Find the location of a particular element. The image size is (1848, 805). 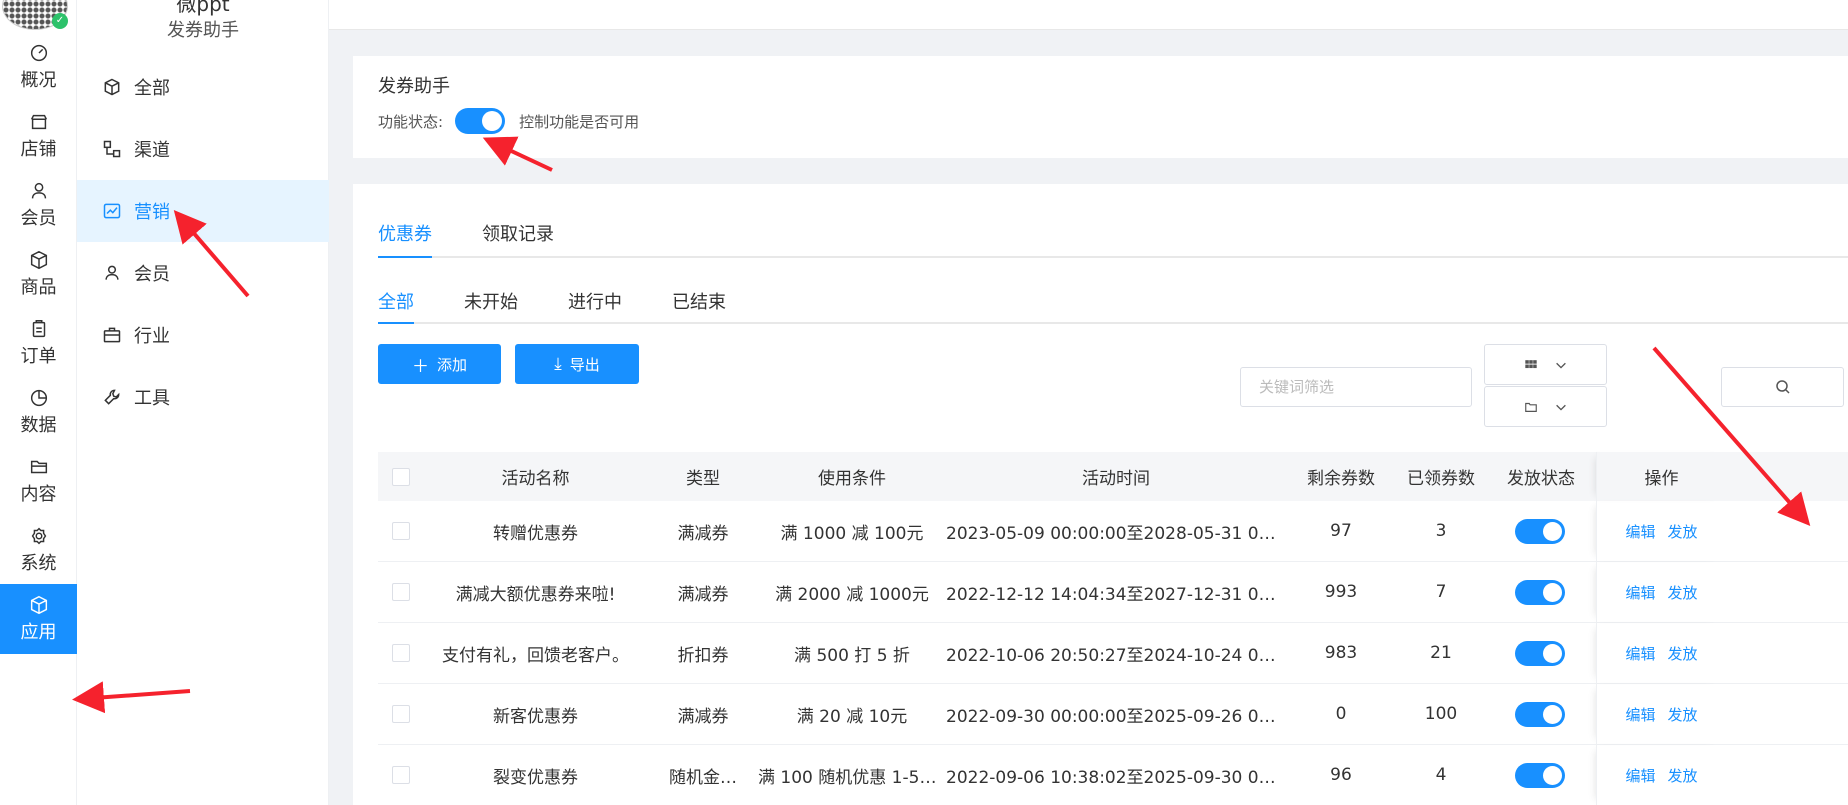

tab-all: 全部 is located at coordinates (396, 306).